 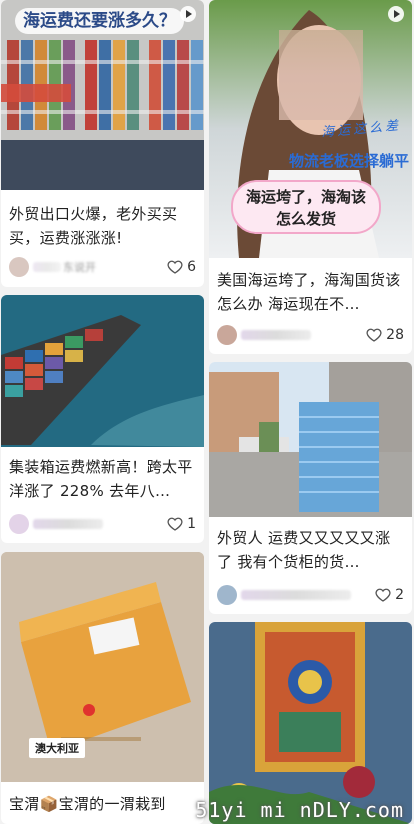 I want to click on post-meta: 2, so click(x=310, y=595).